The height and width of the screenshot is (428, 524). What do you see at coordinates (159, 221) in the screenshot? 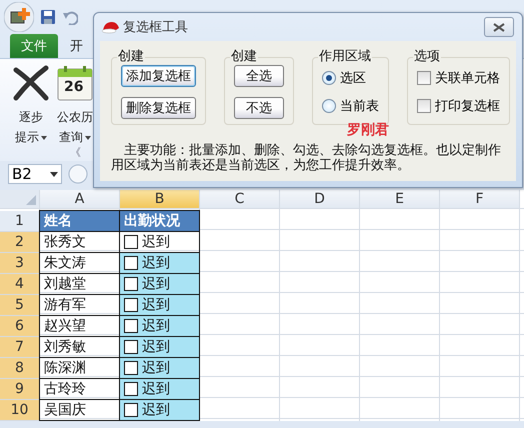
I see `table-header: 出勤状况` at bounding box center [159, 221].